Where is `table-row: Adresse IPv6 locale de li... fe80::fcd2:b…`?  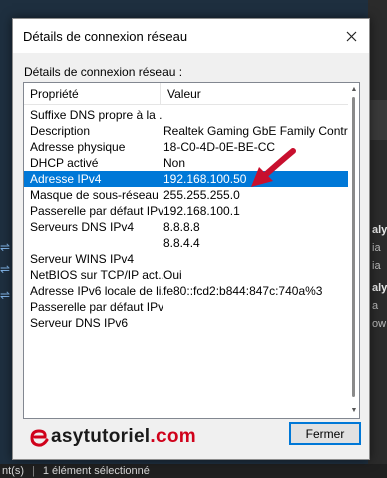
table-row: Adresse IPv6 locale de li... fe80::fcd2:b… is located at coordinates (191, 291).